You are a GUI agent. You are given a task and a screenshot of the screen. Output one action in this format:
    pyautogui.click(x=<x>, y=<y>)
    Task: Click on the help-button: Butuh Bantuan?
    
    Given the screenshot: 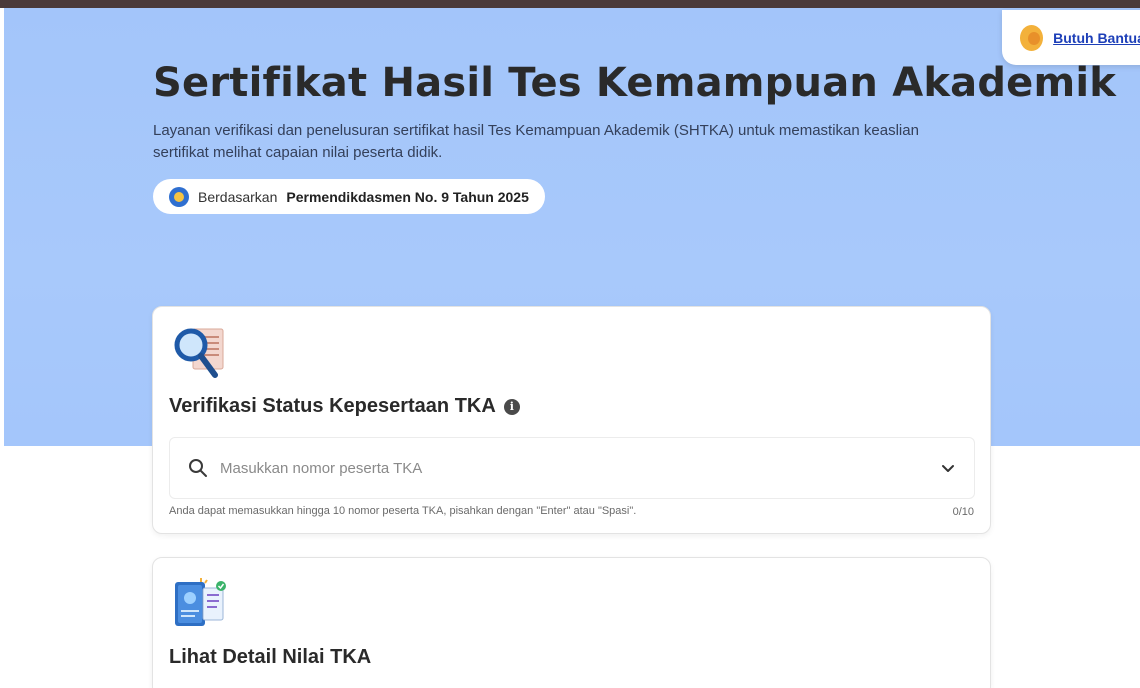 What is the action you would take?
    pyautogui.click(x=1071, y=37)
    